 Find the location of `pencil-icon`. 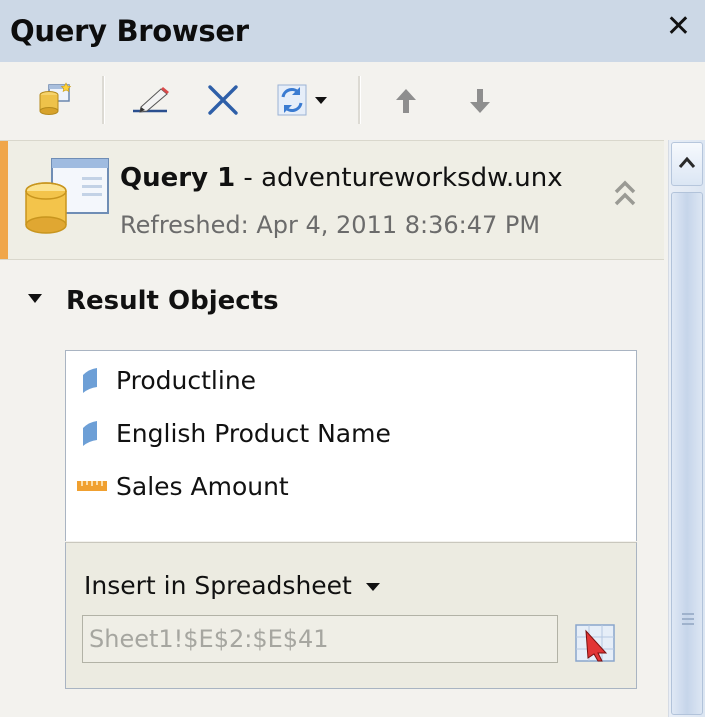

pencil-icon is located at coordinates (151, 100).